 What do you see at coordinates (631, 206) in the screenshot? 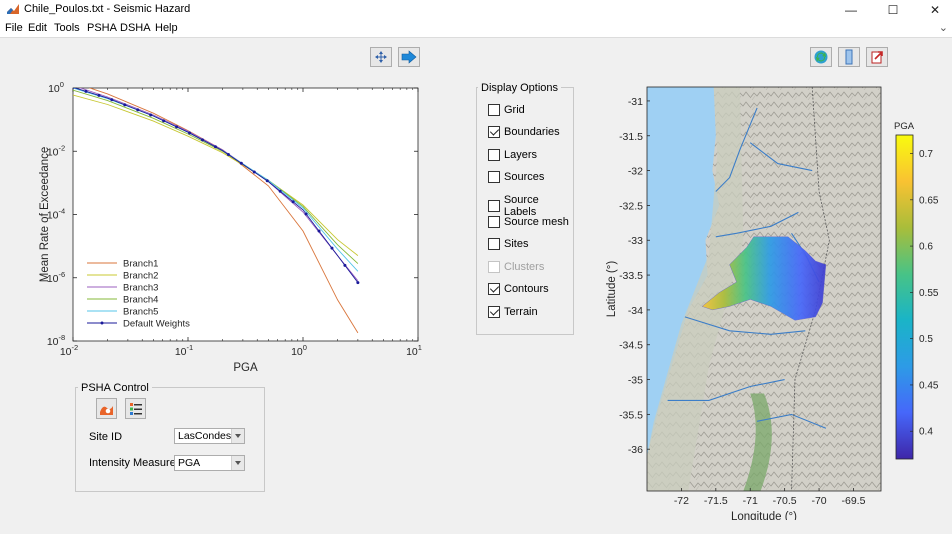
I see `y-tick-label: -32.5` at bounding box center [631, 206].